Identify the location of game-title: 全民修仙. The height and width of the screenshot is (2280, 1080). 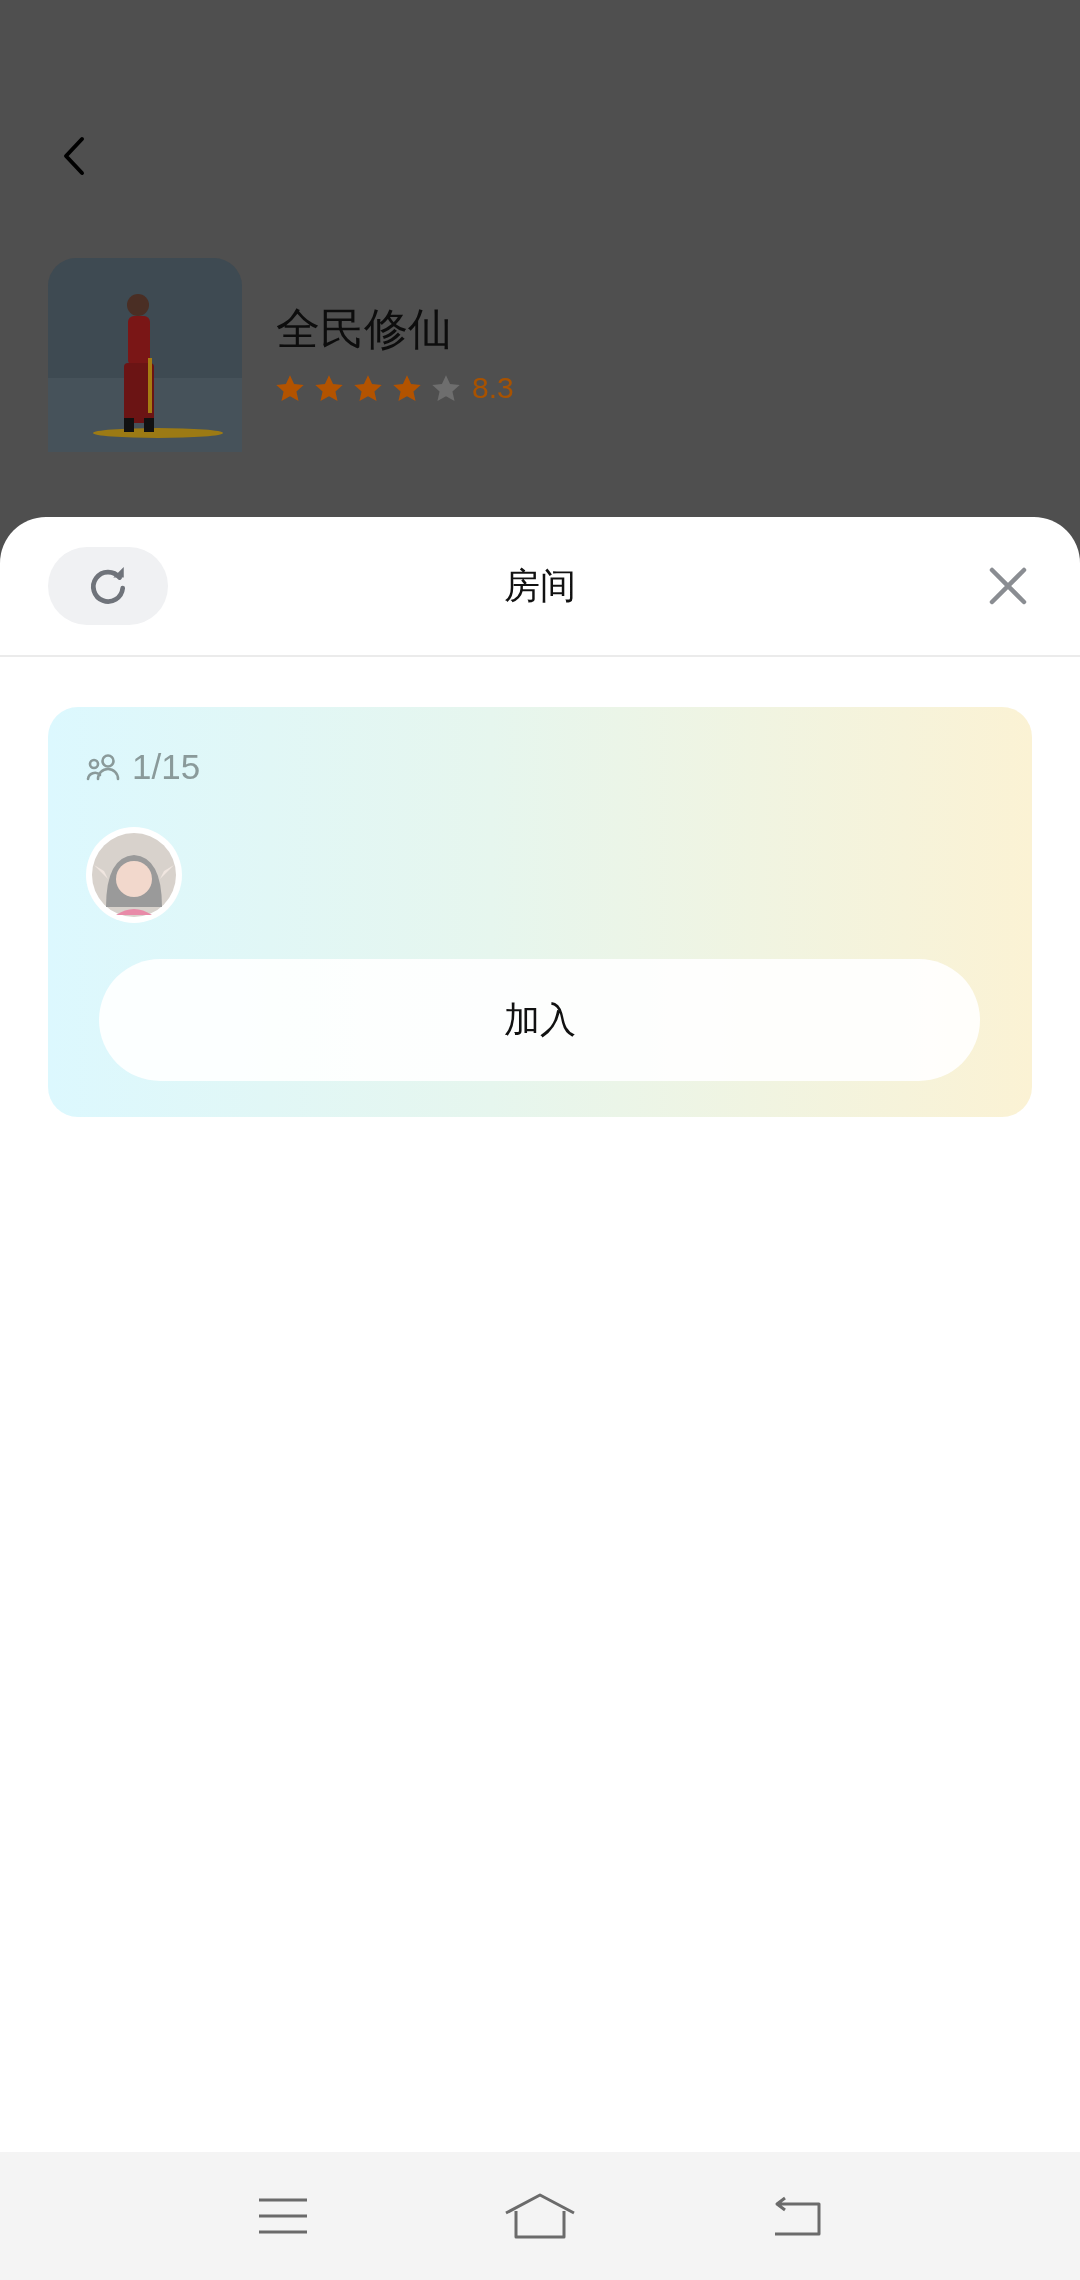
(364, 329).